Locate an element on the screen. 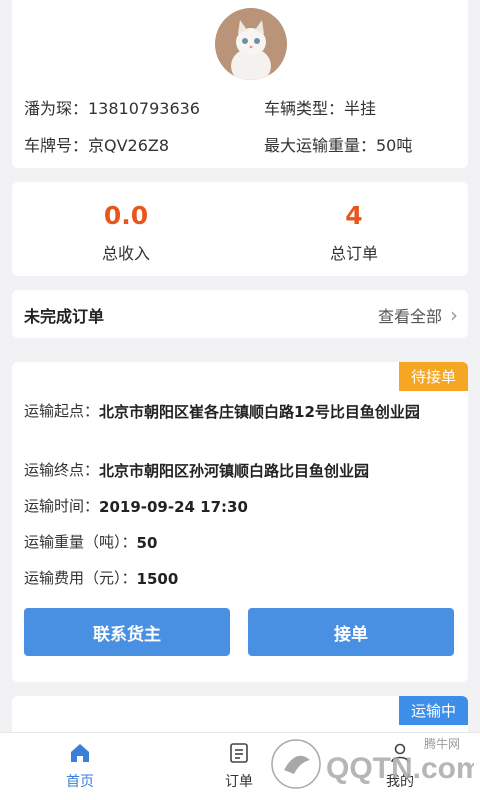 The height and width of the screenshot is (800, 480). income-stat: 0.0 总收入 is located at coordinates (126, 232).